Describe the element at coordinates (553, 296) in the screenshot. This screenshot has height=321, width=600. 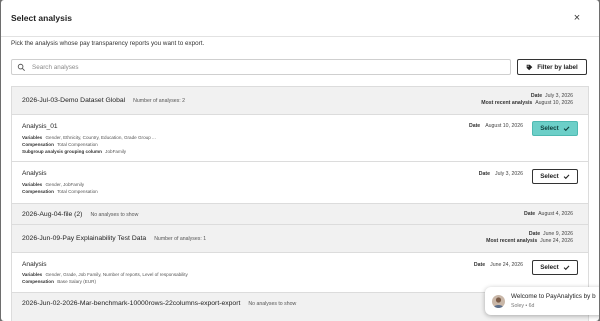
I see `chat-message: Welcome to PayAnalytics by b` at that location.